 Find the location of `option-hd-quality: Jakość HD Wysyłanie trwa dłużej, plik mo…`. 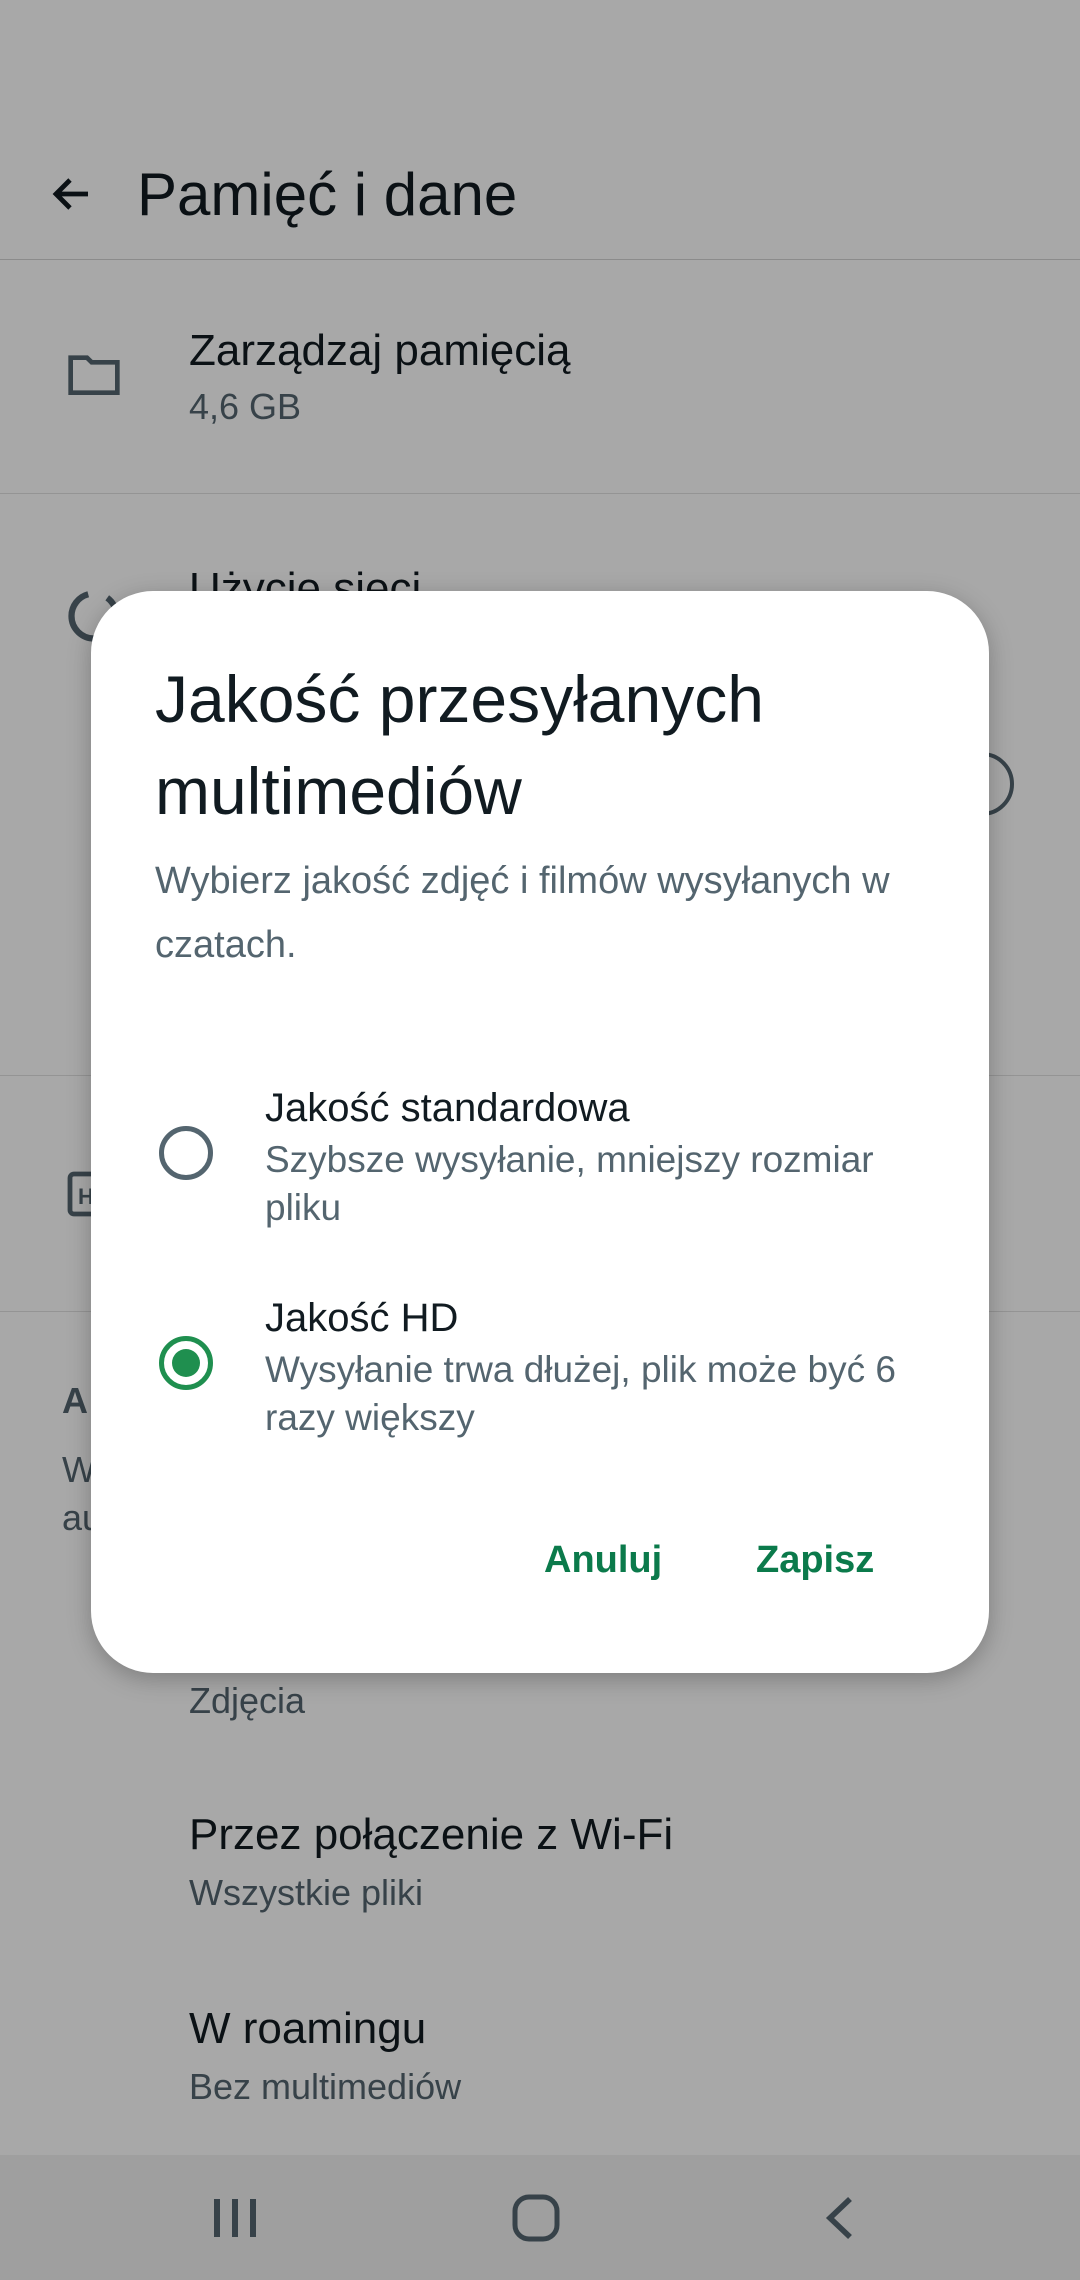

option-hd-quality: Jakość HD Wysyłanie trwa dłużej, plik mo… is located at coordinates (540, 1386).